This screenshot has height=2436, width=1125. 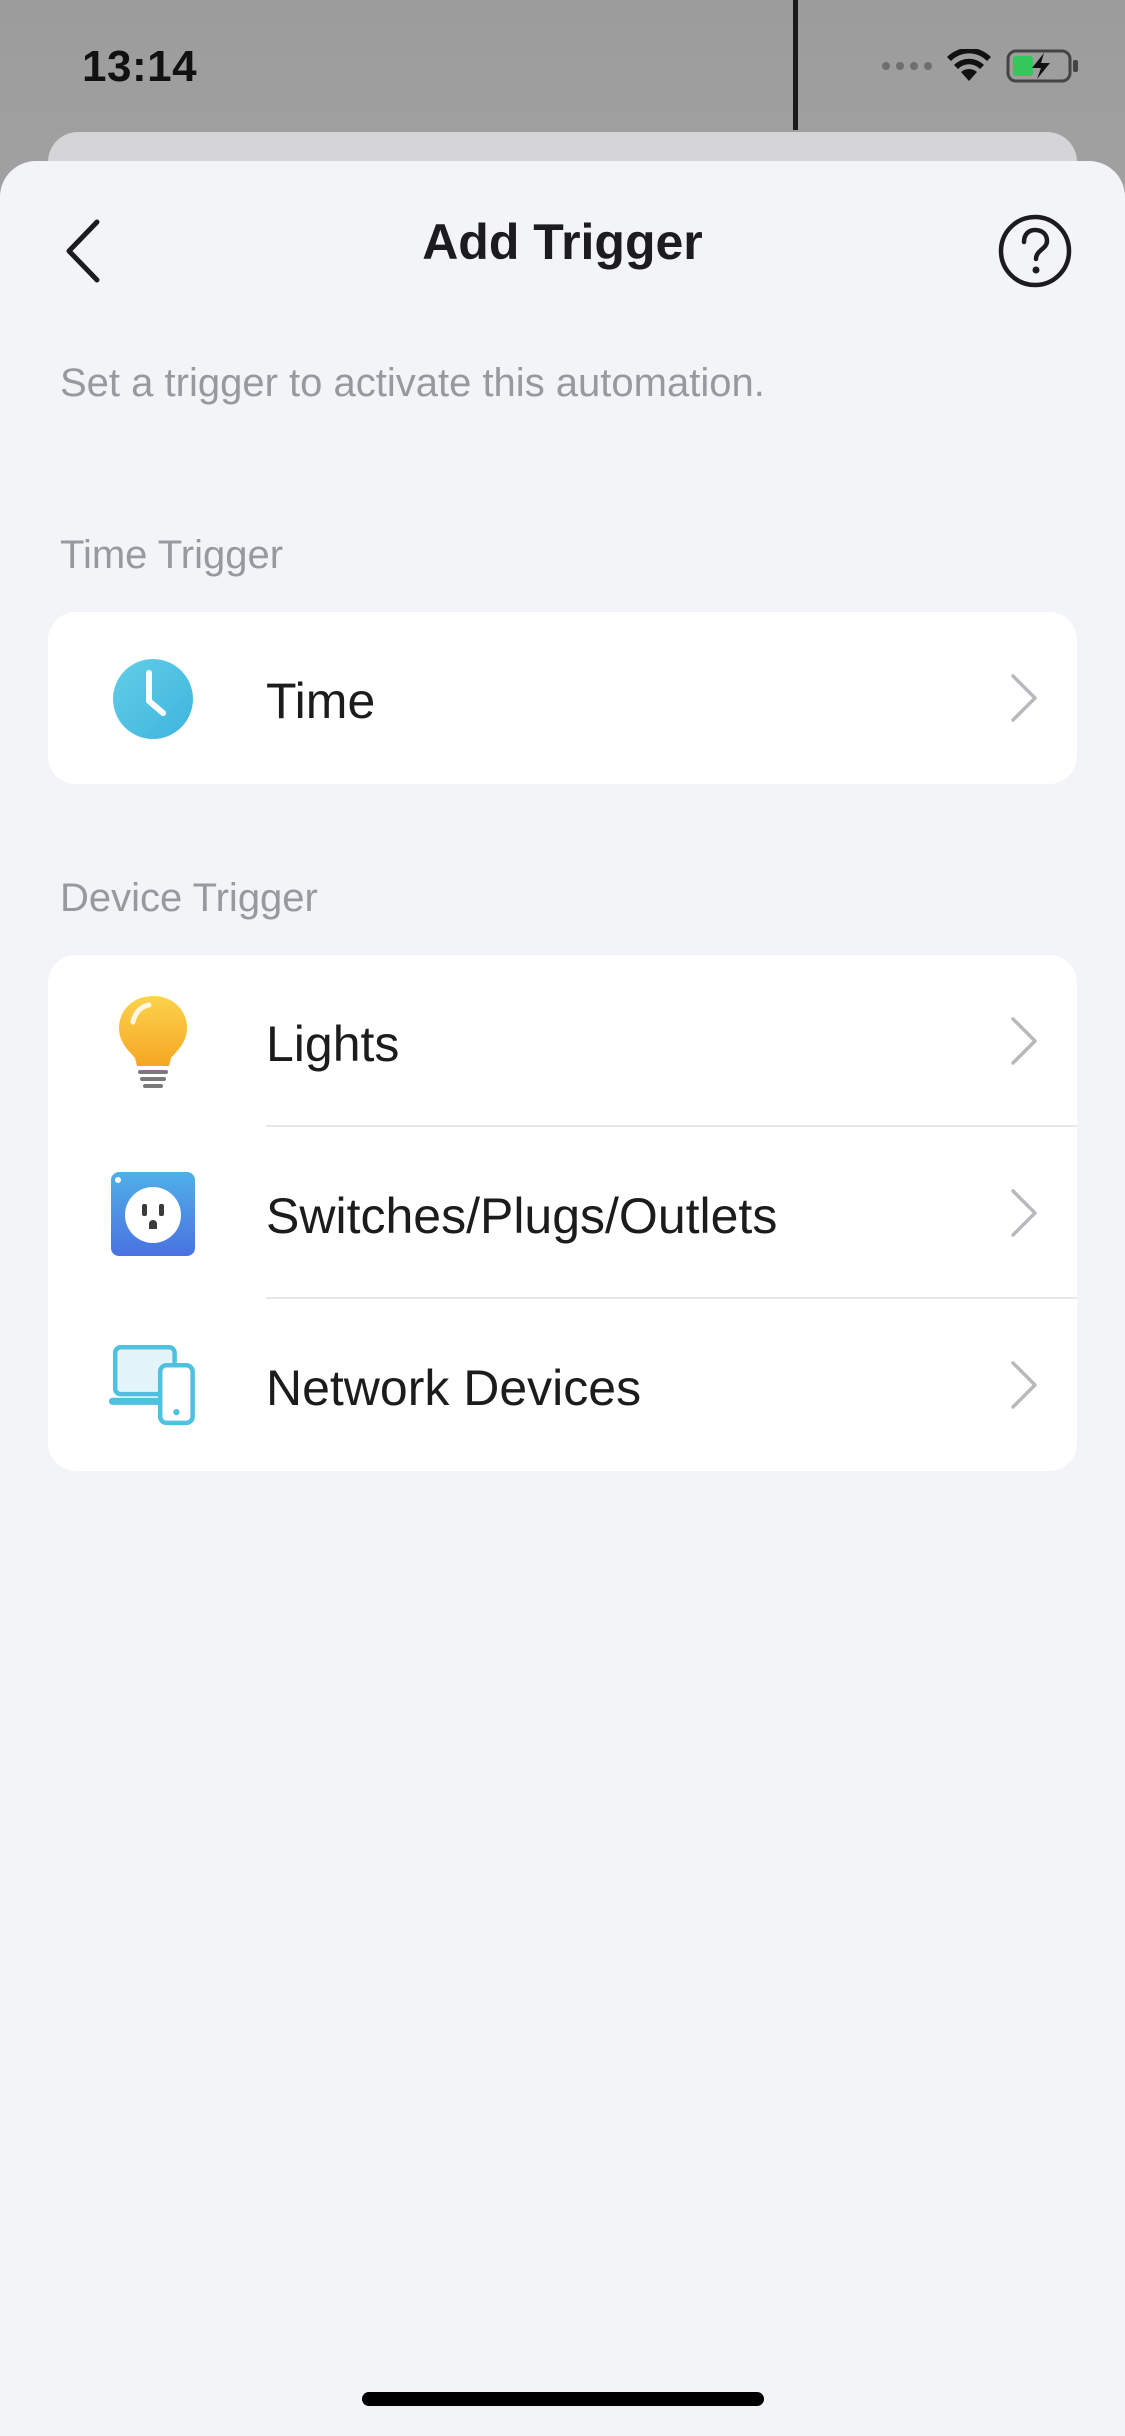 I want to click on question-circle-icon, so click(x=1035, y=251).